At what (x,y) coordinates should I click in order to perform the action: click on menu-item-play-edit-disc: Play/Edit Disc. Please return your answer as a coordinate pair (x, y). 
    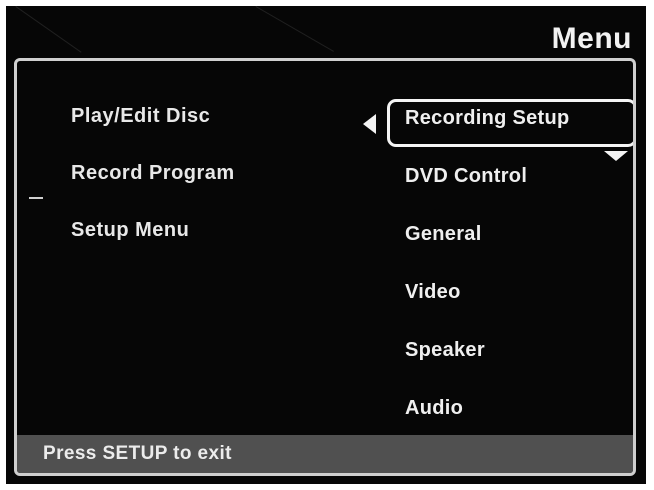
    Looking at the image, I should click on (153, 133).